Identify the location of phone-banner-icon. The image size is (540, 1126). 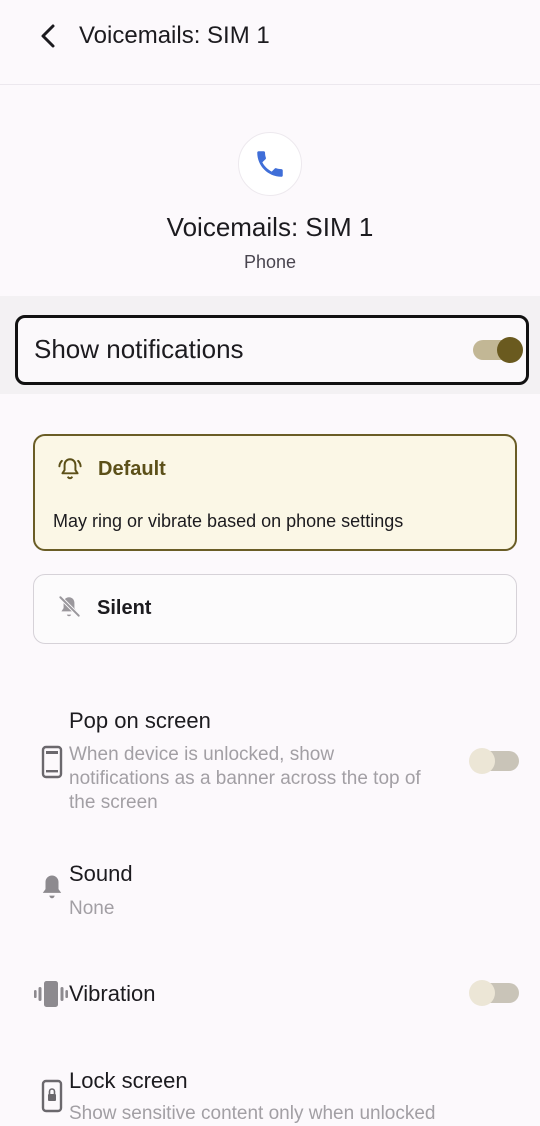
(52, 762).